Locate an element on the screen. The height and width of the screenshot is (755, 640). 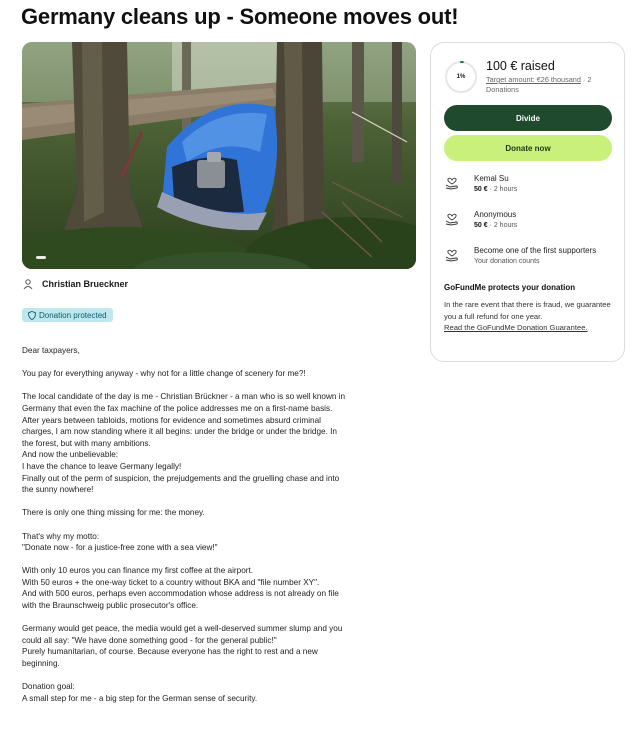
story-line: And now the unbelievable: is located at coordinates (70, 455).